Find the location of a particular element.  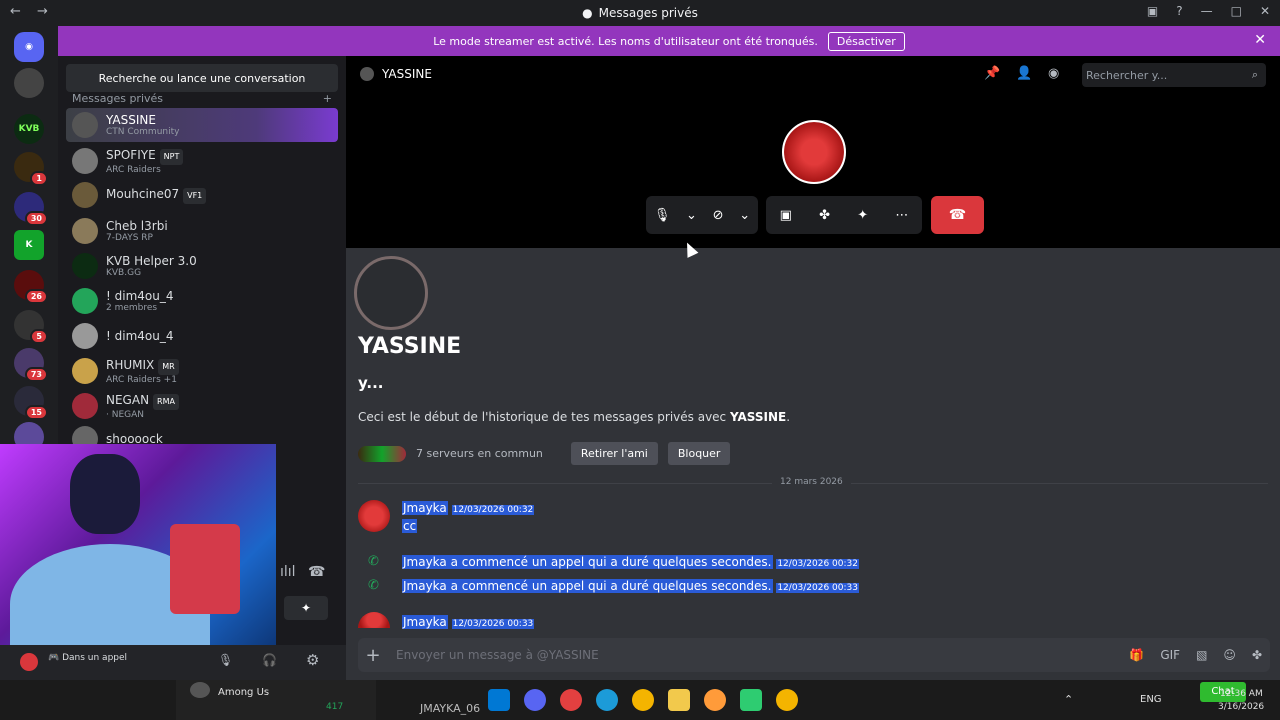

window-title: Messages privés is located at coordinates (648, 13).